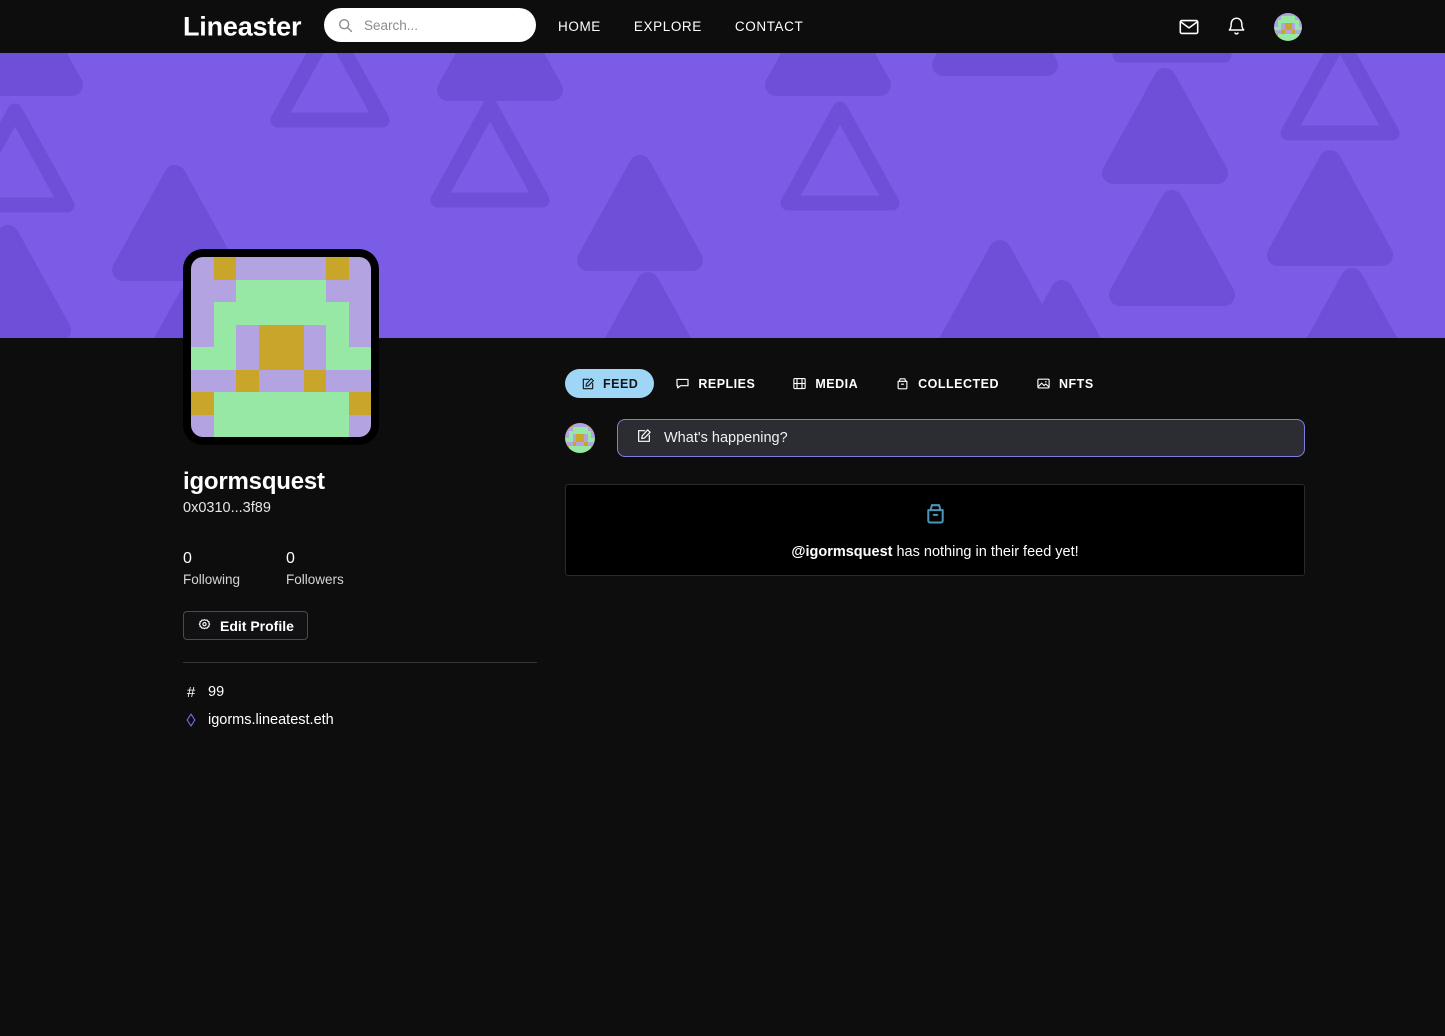  Describe the element at coordinates (682, 383) in the screenshot. I see `chat-bubble-icon` at that location.